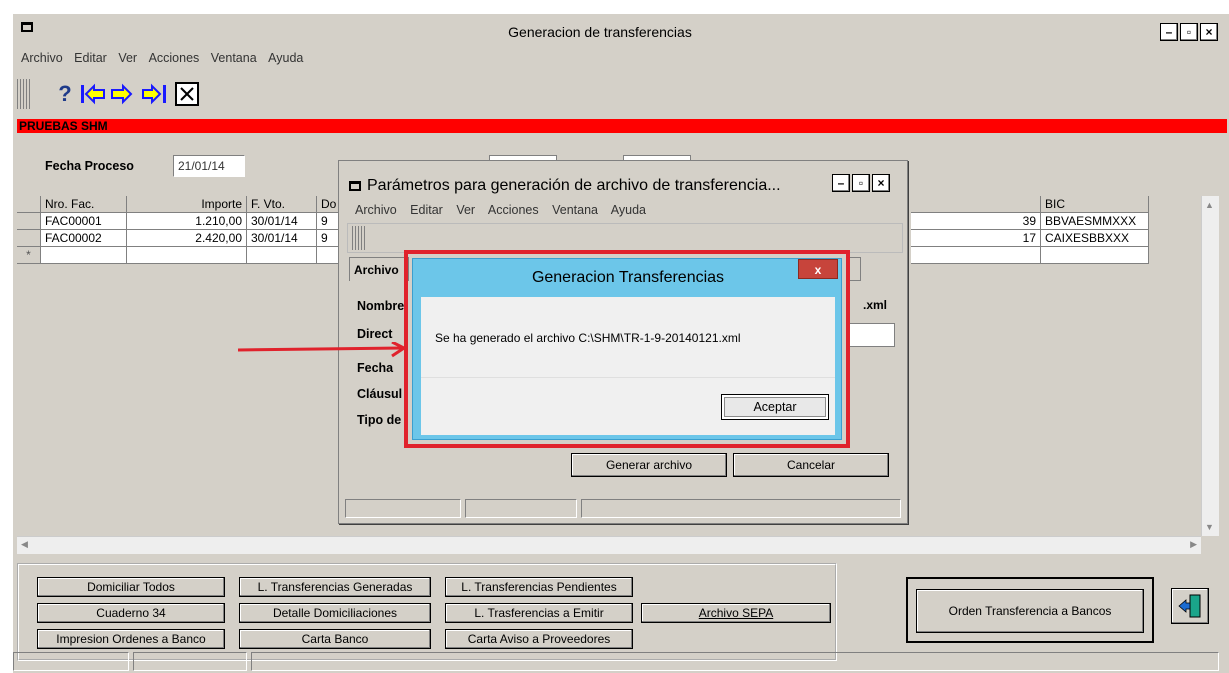 The height and width of the screenshot is (673, 1229). Describe the element at coordinates (328, 204) in the screenshot. I see `col-header-do: Do` at that location.